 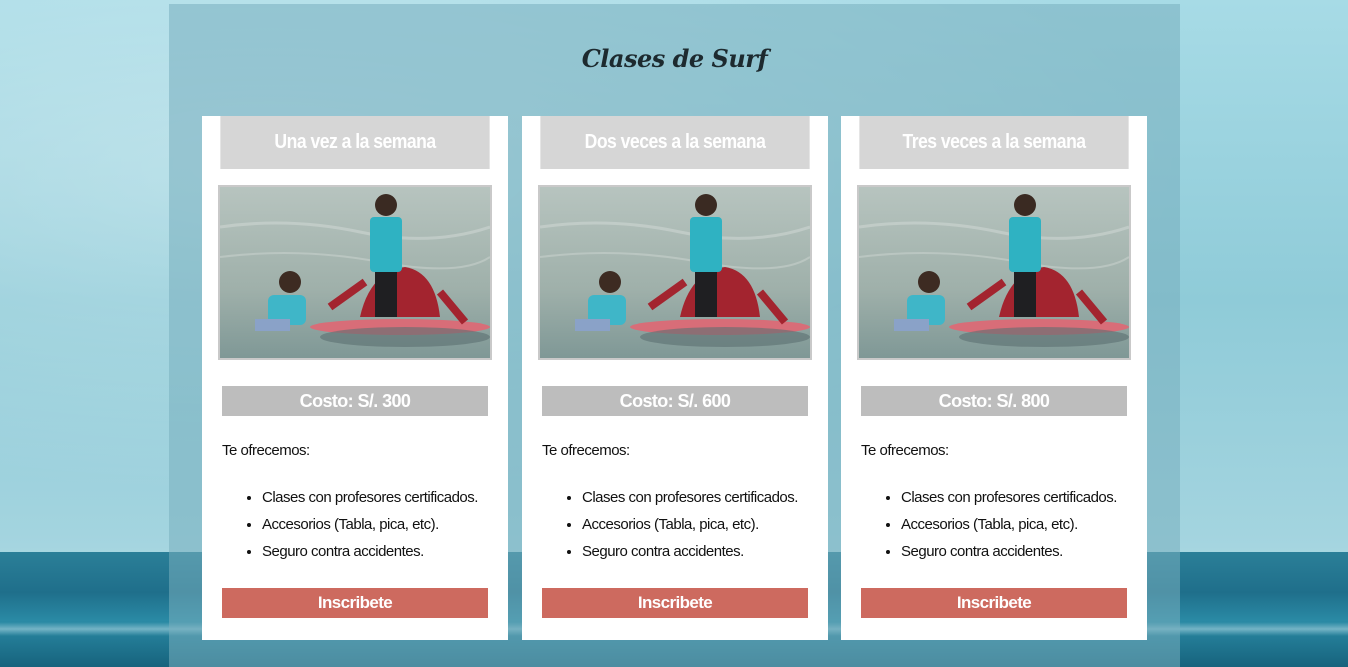 I want to click on plan-title: Tres veces a la semana, so click(x=994, y=142).